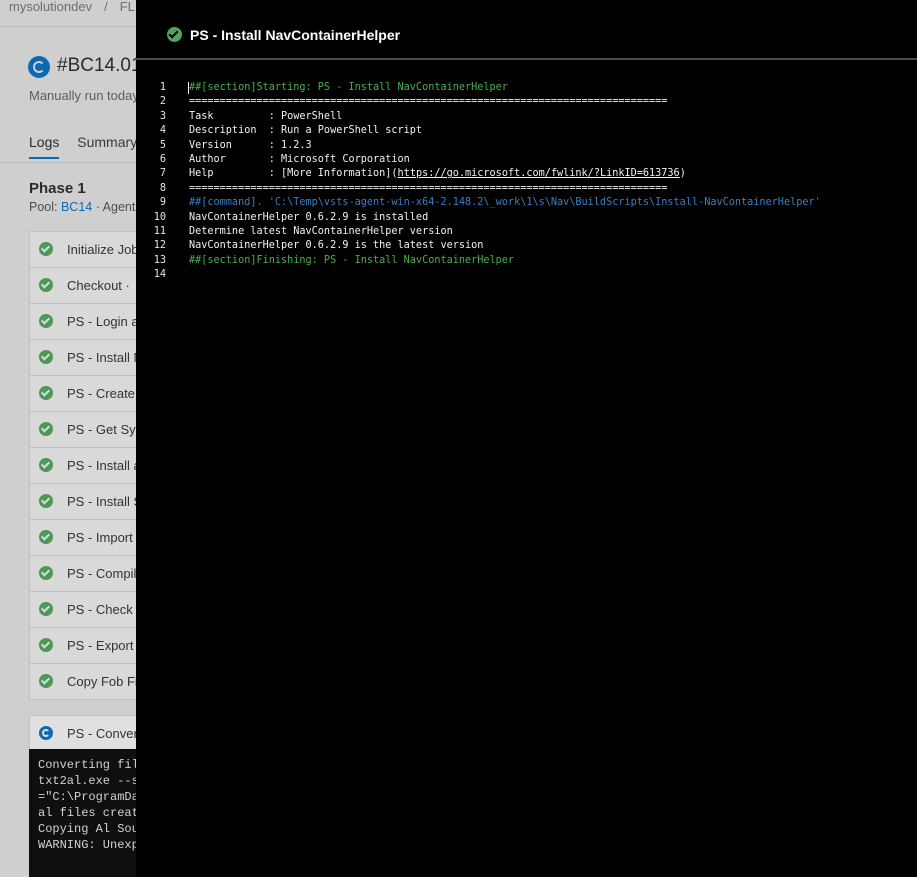 The height and width of the screenshot is (877, 917). I want to click on step-item: PS - Login ar, so click(89, 322).